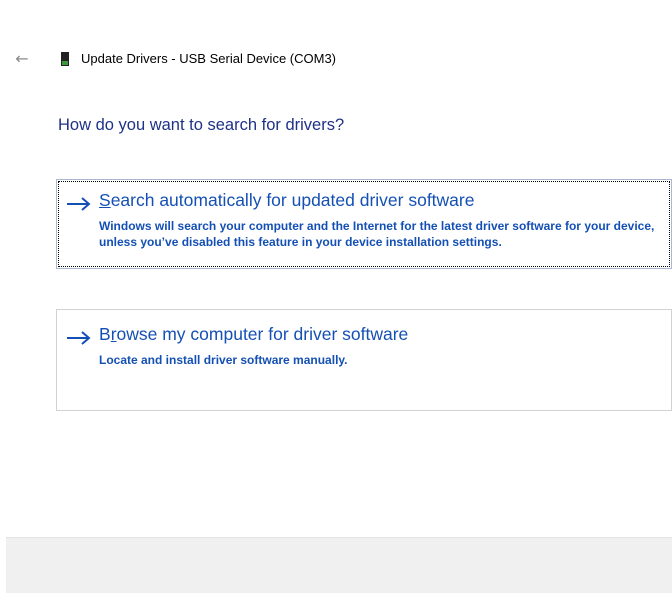 The width and height of the screenshot is (672, 593). What do you see at coordinates (201, 125) in the screenshot?
I see `page-heading: How do you want to search for drivers?` at bounding box center [201, 125].